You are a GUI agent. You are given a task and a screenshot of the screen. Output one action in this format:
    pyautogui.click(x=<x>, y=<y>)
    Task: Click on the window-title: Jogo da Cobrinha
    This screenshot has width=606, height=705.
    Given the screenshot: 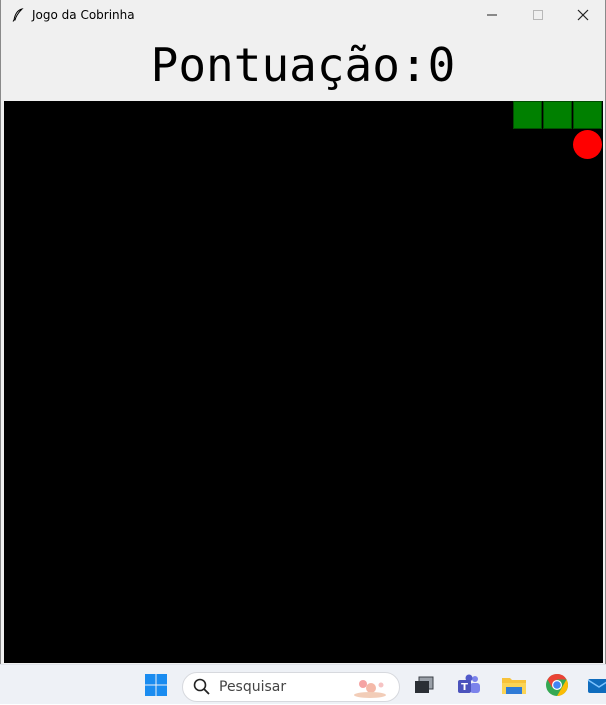 What is the action you would take?
    pyautogui.click(x=83, y=15)
    